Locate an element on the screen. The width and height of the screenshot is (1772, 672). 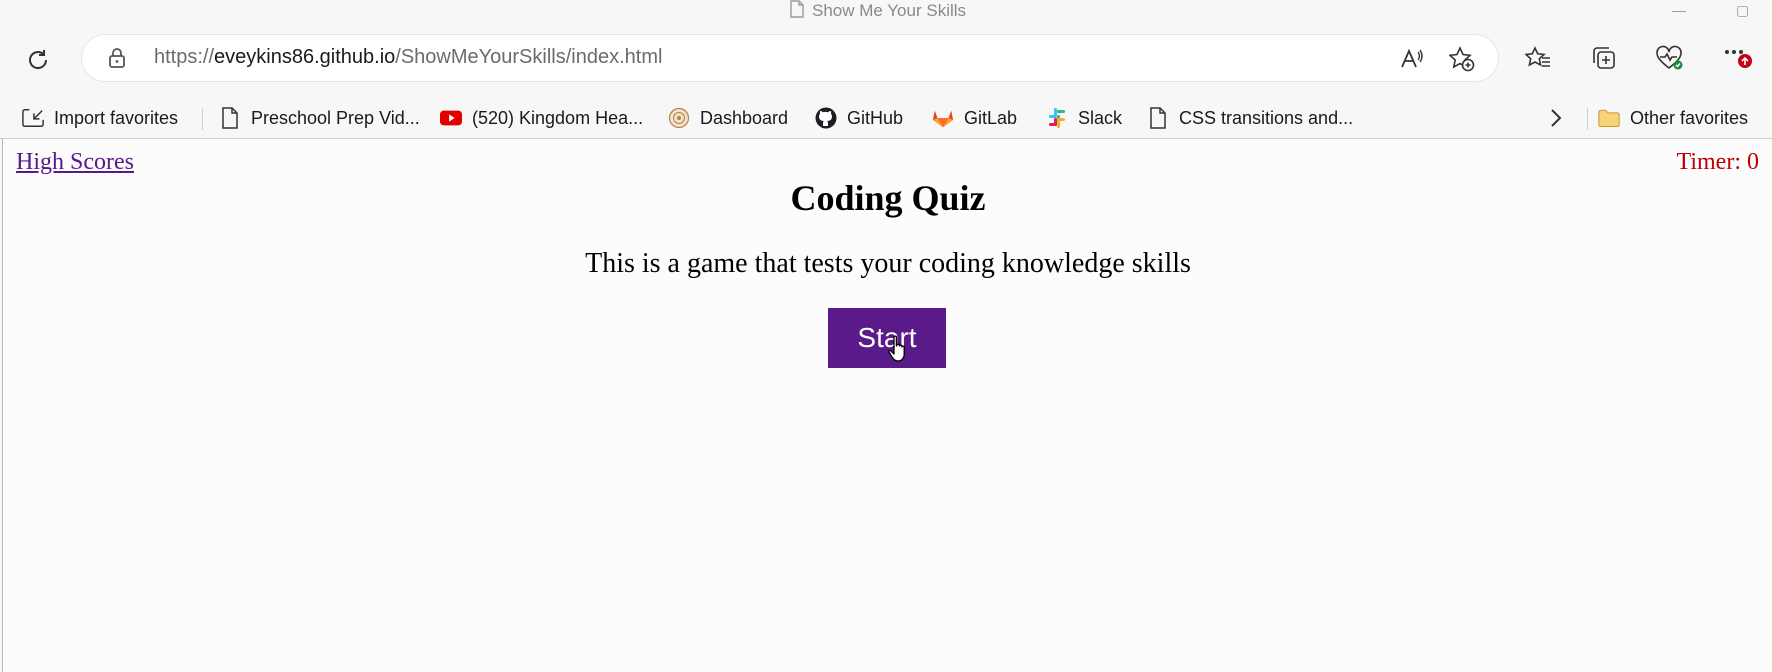
favorites-icon is located at coordinates (1538, 58).